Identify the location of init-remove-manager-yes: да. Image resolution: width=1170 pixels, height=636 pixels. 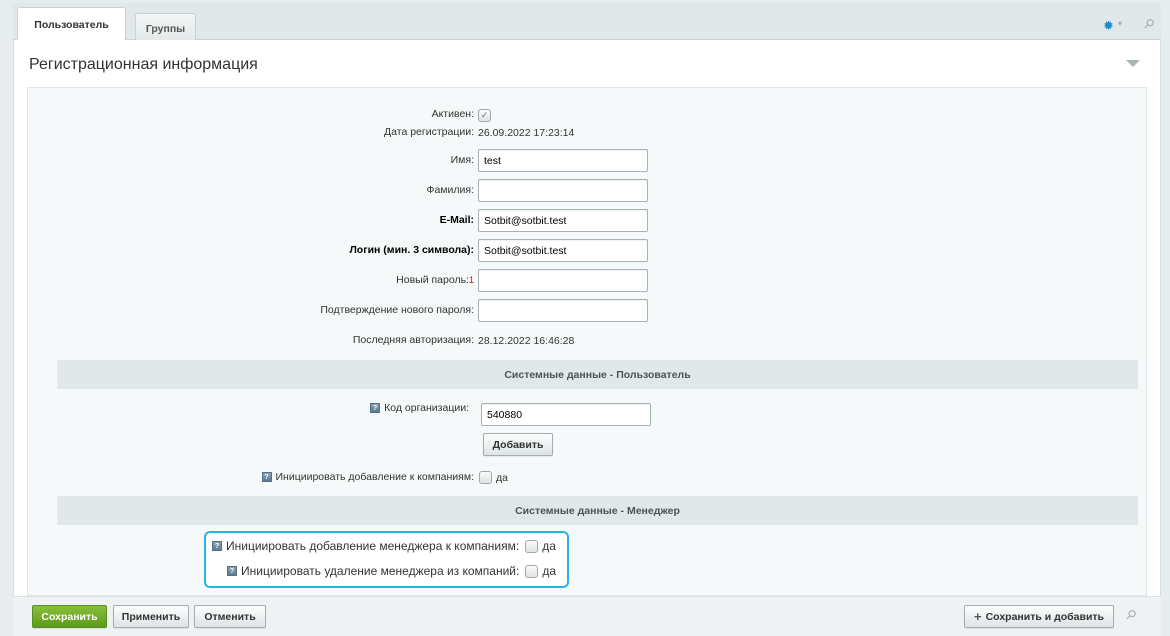
(549, 571).